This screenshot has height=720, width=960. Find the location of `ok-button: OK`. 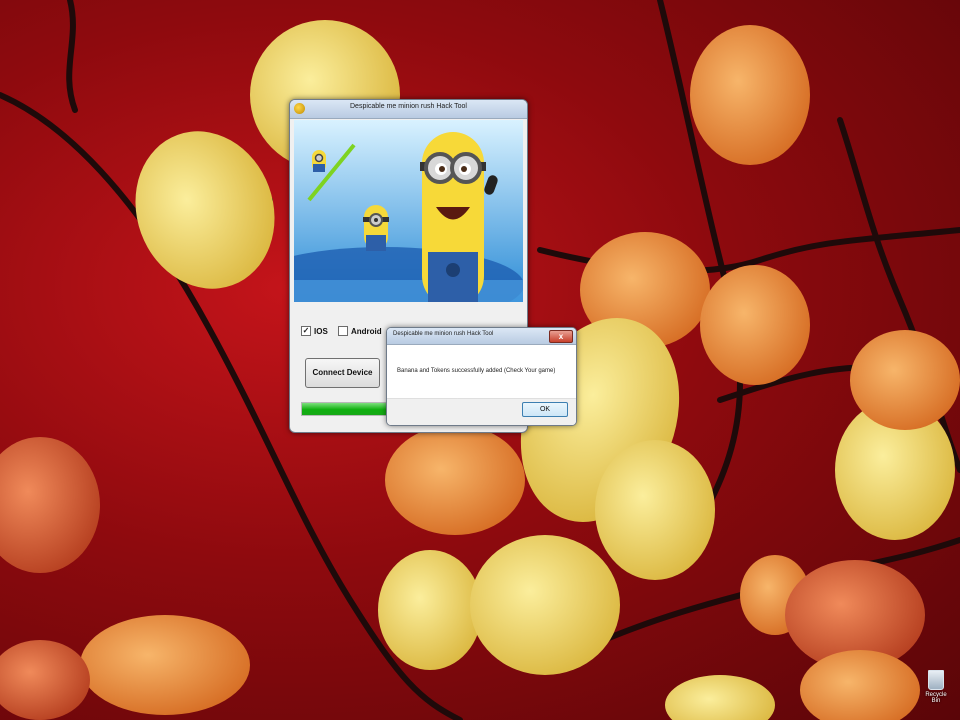

ok-button: OK is located at coordinates (545, 409).